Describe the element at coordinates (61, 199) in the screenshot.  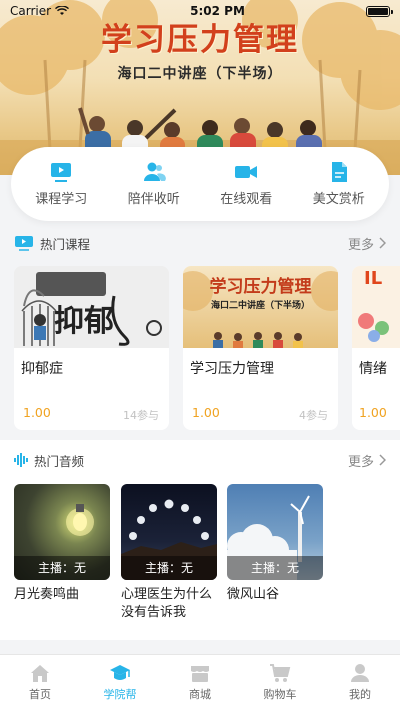
I see `category-label: 课程学习` at that location.